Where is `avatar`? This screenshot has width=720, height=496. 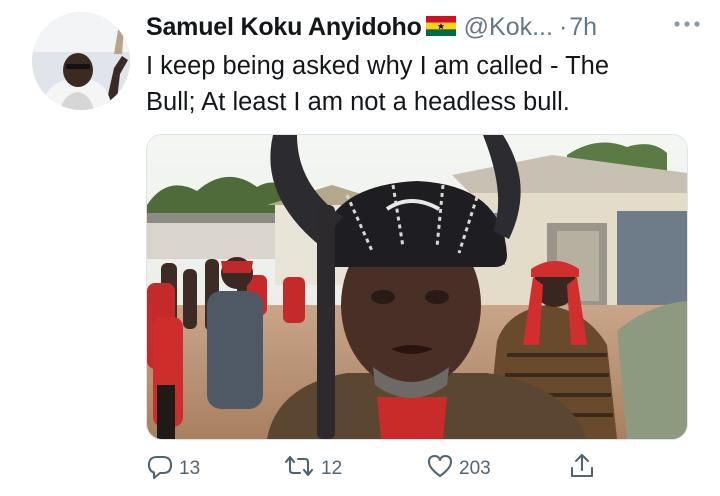
avatar is located at coordinates (81, 61).